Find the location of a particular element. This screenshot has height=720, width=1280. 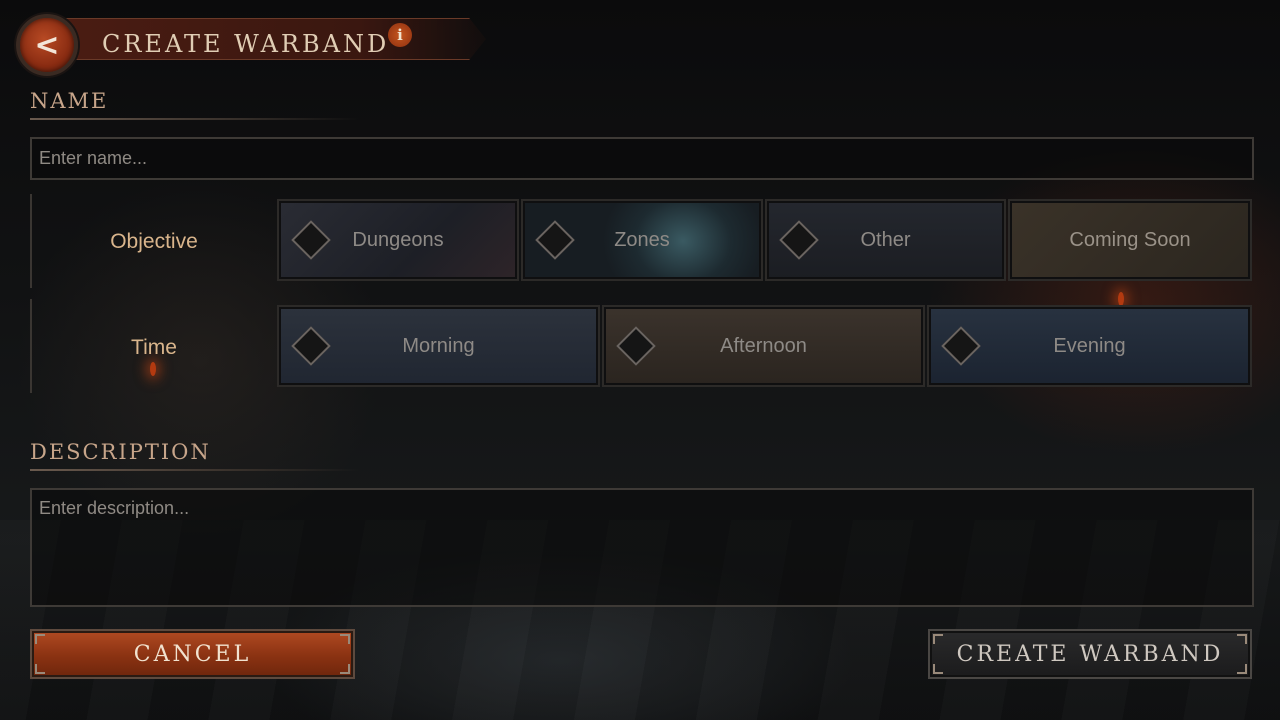

option-label: Evening is located at coordinates (1089, 345).